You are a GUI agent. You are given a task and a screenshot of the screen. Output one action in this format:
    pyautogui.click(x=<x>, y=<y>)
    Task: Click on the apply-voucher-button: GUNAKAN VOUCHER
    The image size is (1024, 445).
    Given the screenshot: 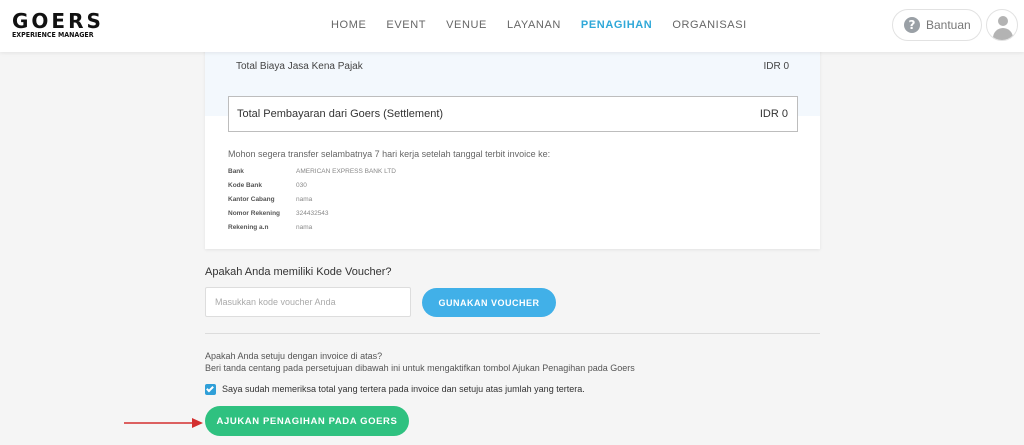 What is the action you would take?
    pyautogui.click(x=489, y=302)
    